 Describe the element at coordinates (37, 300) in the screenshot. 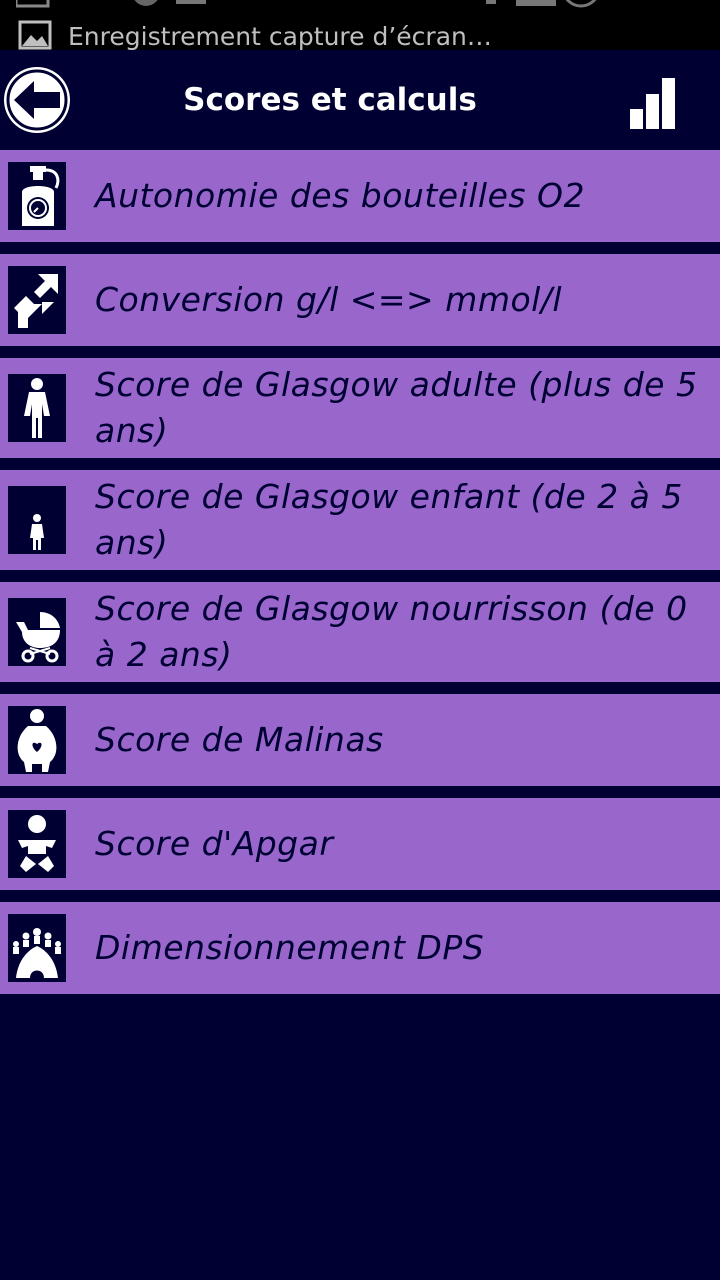

I see `conversion-arrows-icon` at that location.